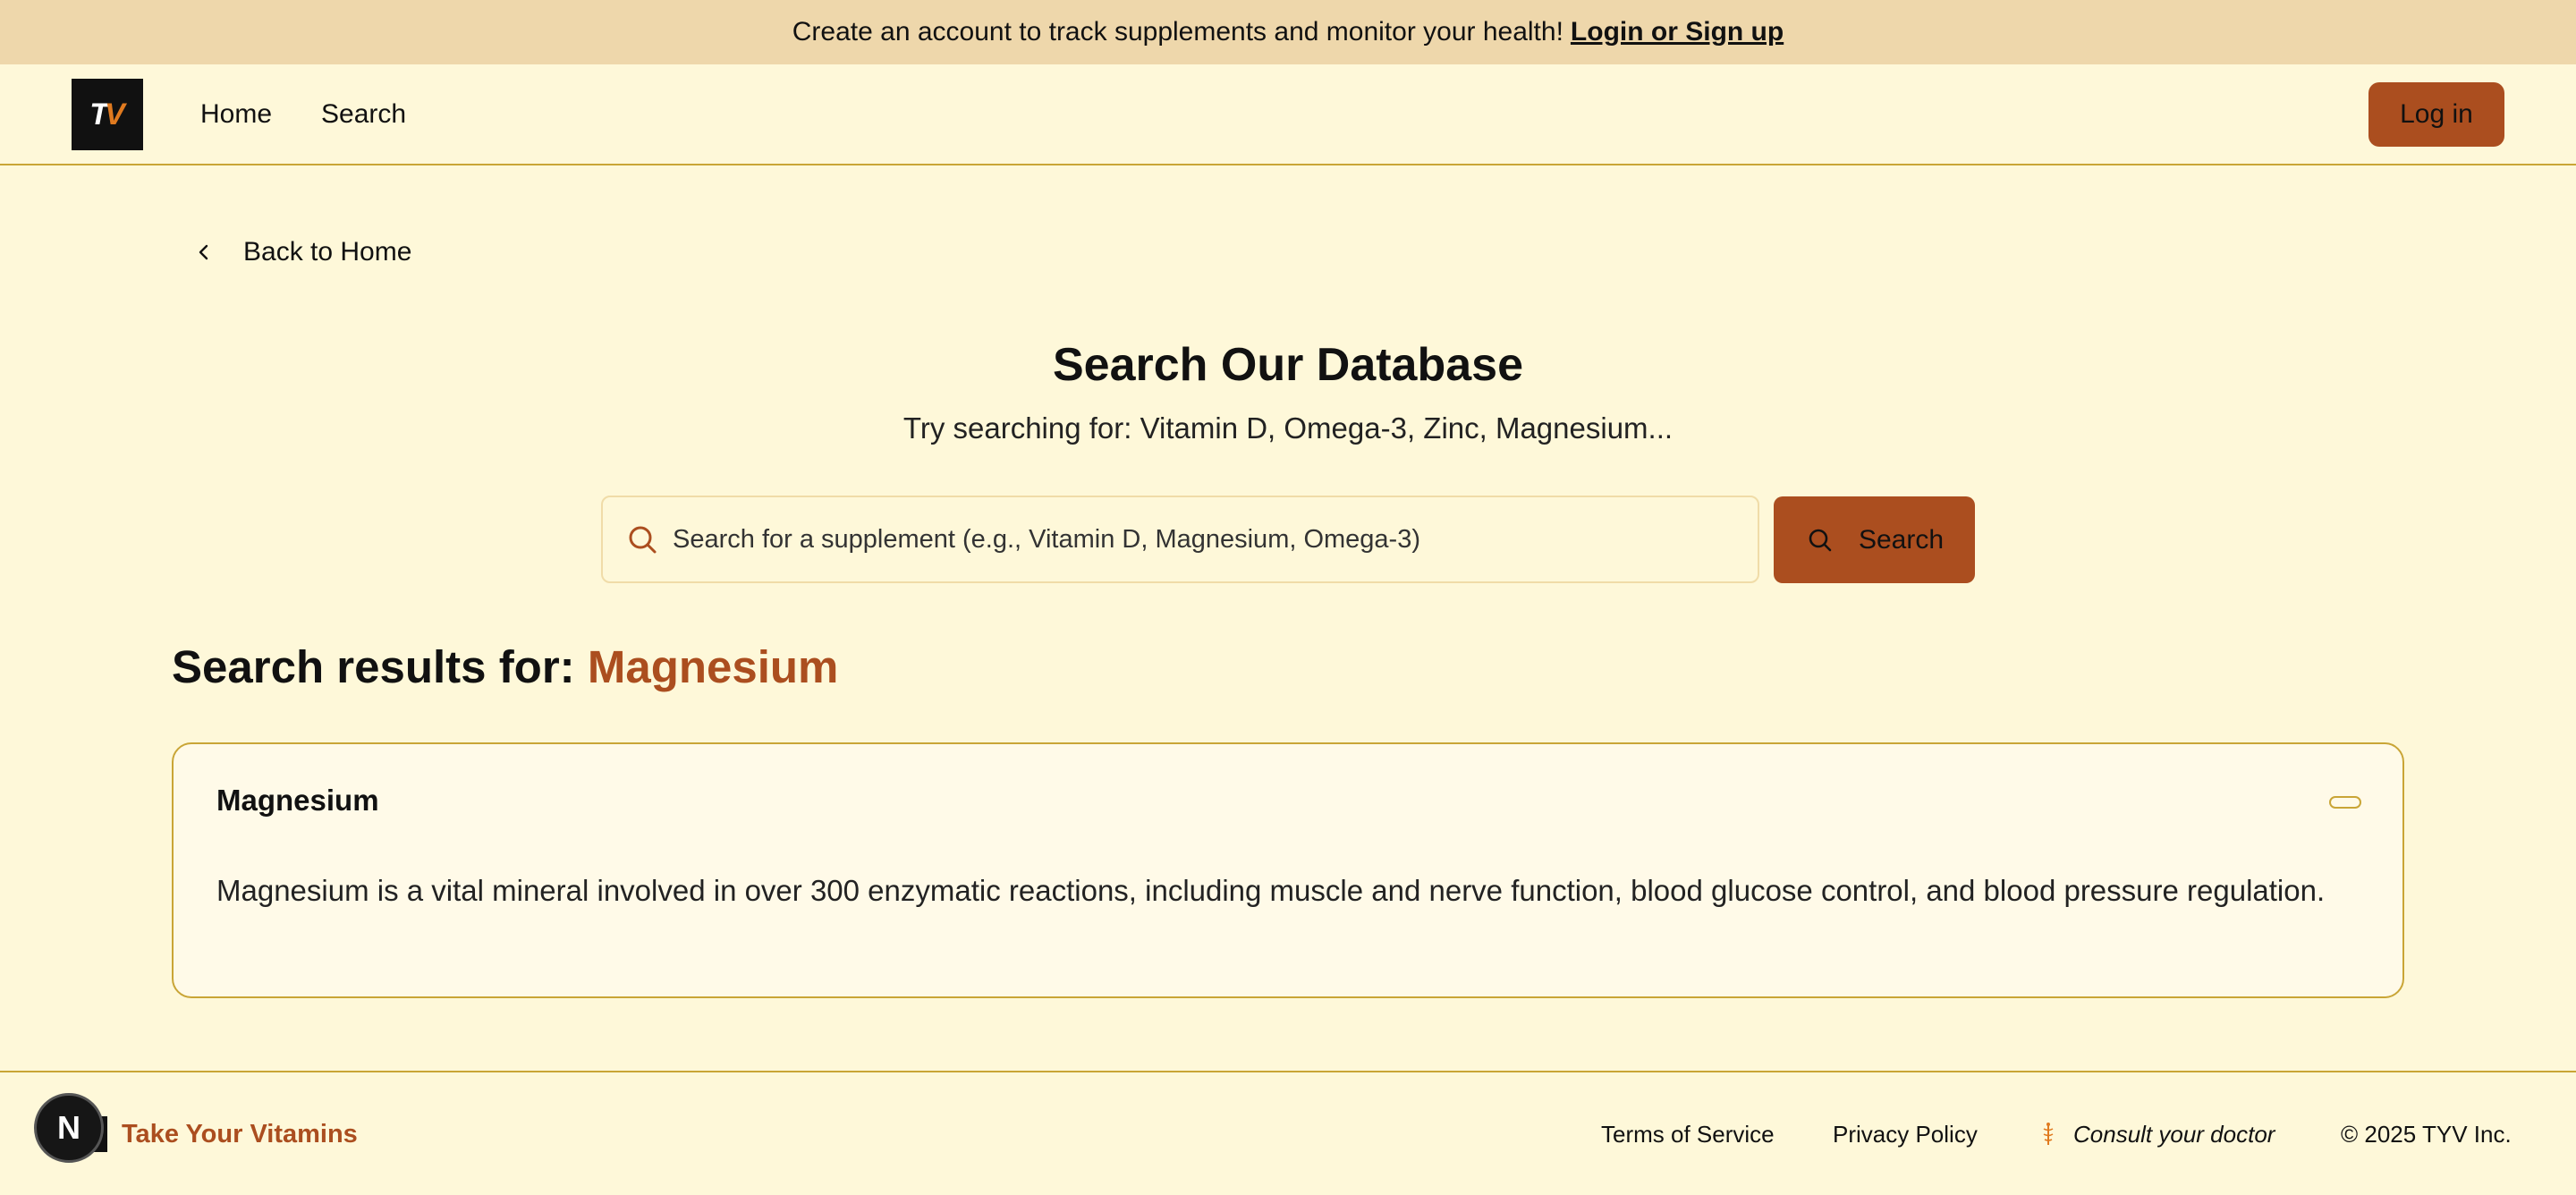  I want to click on dev-tools-badge: N, so click(69, 1128).